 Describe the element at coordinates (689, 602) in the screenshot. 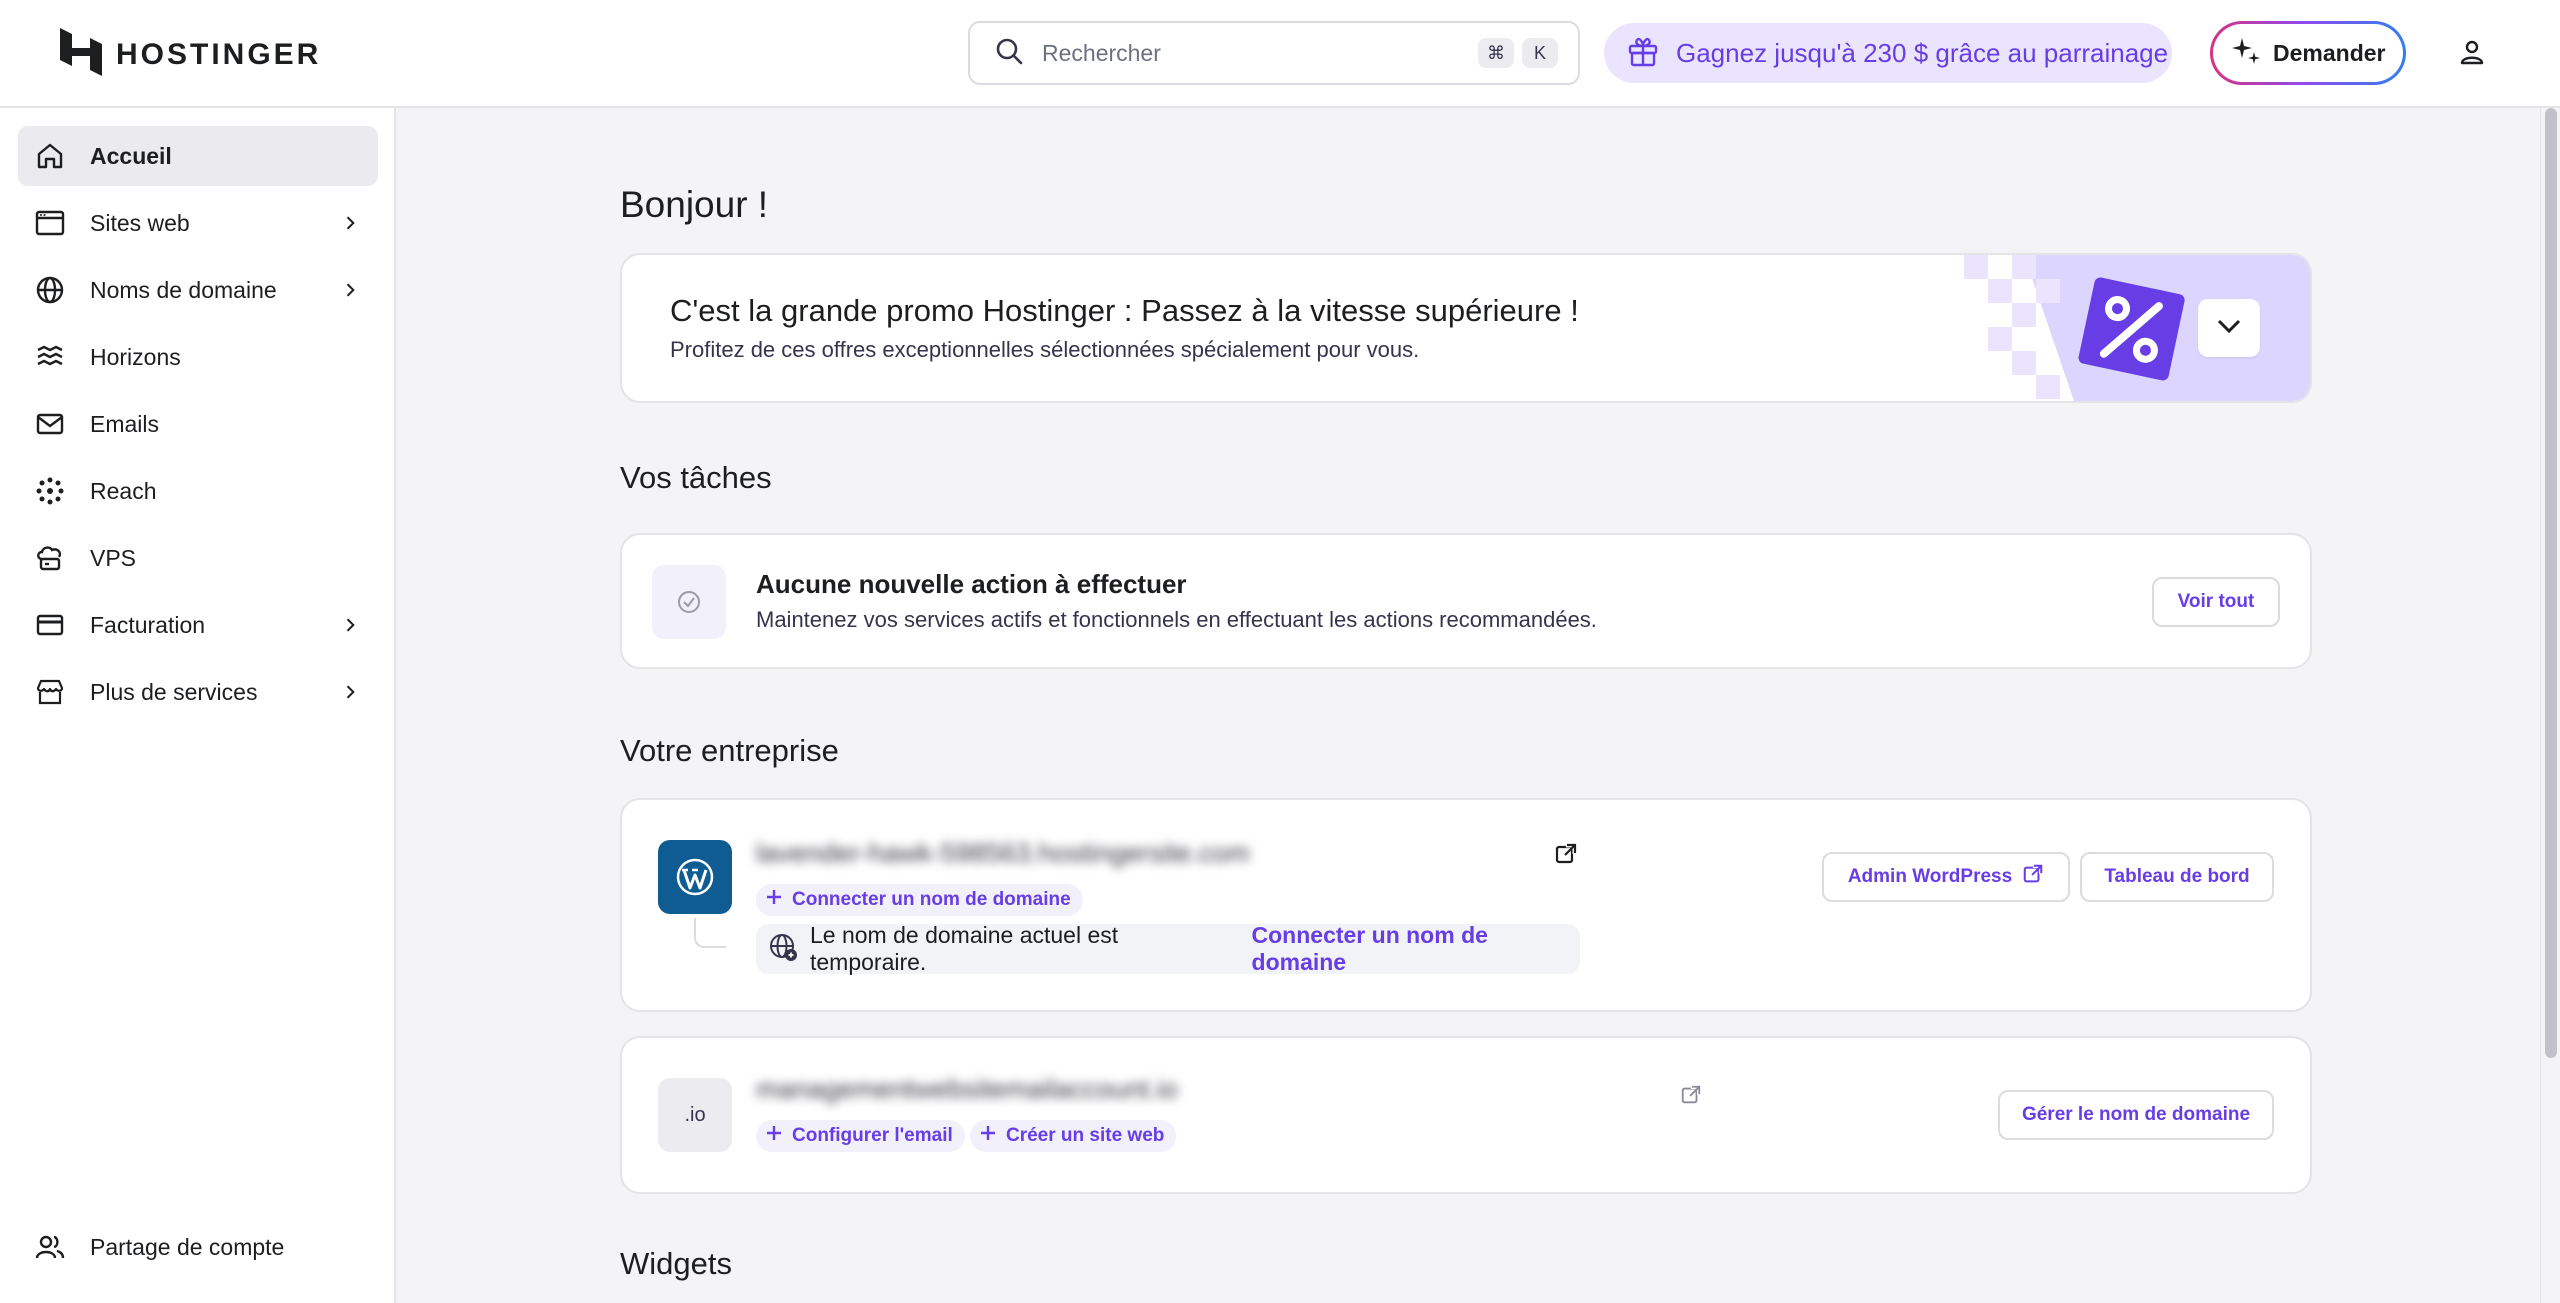

I see `check-circle-icon` at that location.